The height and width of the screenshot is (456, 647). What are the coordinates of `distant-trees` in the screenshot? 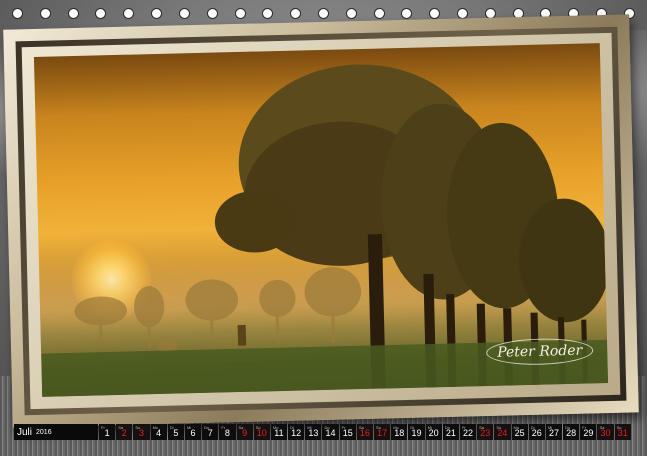 It's located at (218, 310).